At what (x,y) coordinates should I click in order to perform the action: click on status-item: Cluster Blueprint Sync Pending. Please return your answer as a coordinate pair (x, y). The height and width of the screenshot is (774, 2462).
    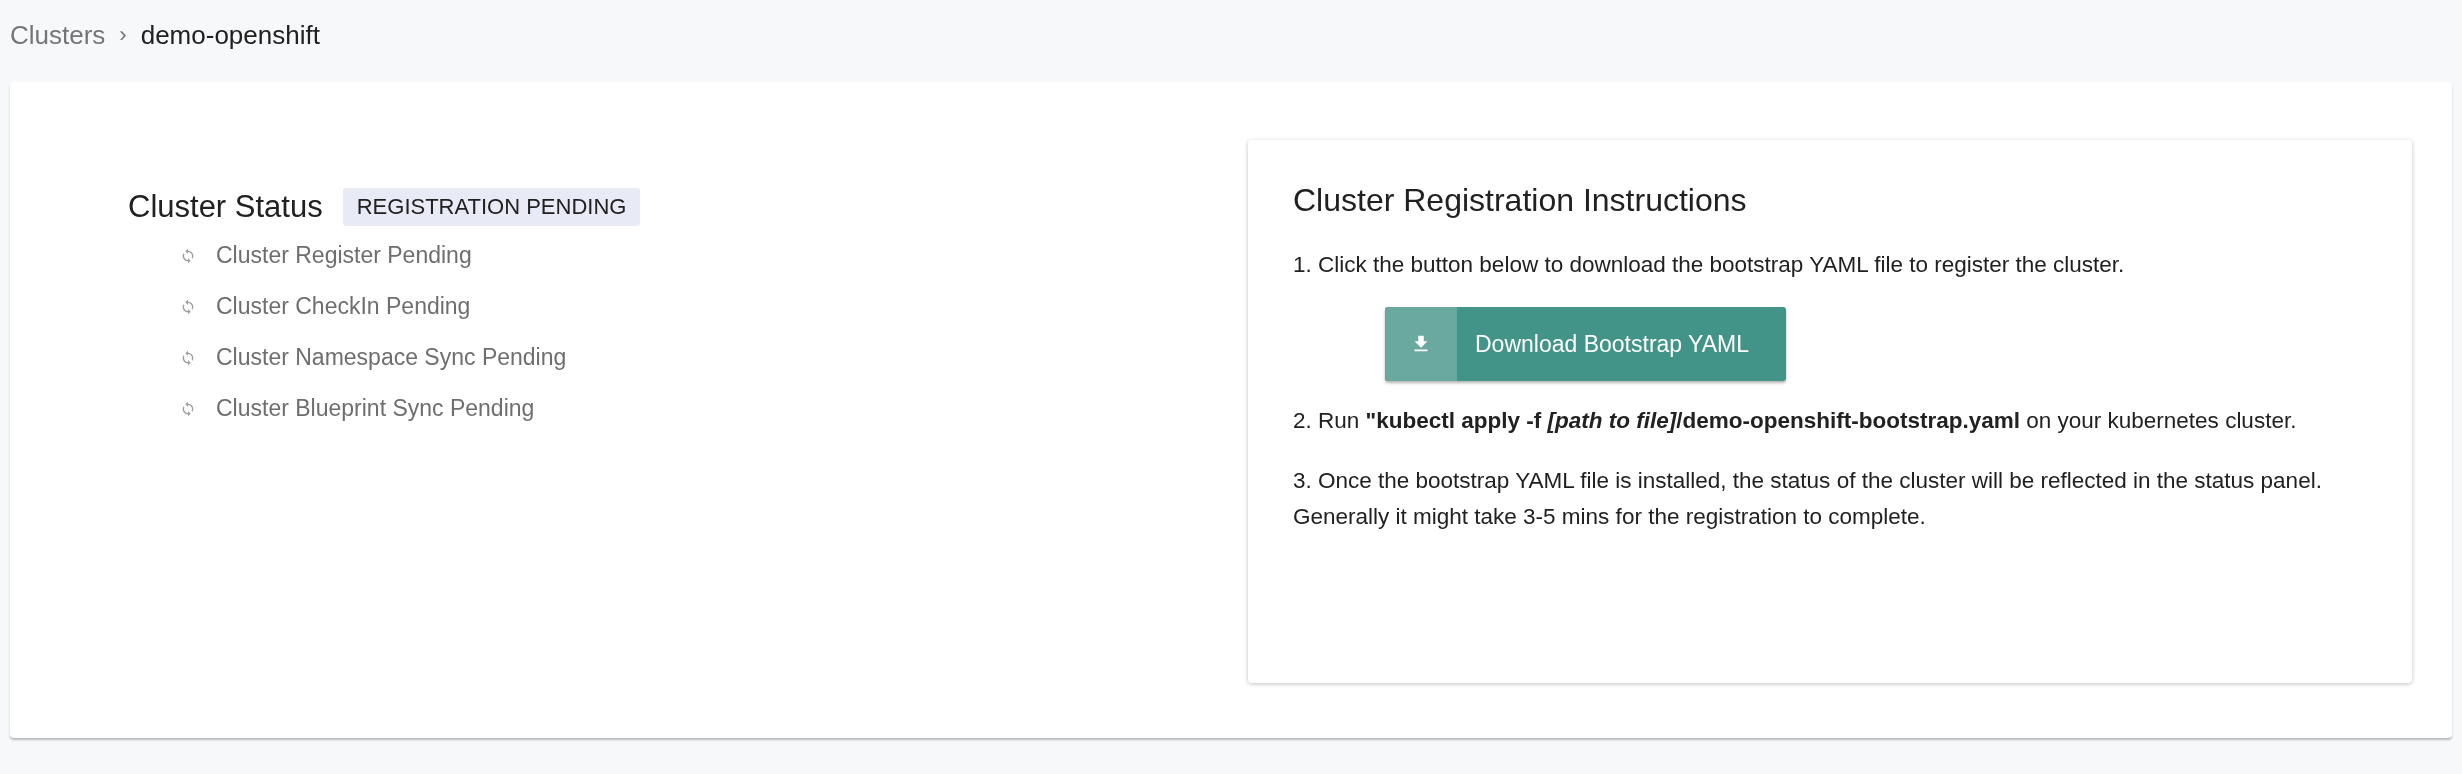
    Looking at the image, I should click on (375, 408).